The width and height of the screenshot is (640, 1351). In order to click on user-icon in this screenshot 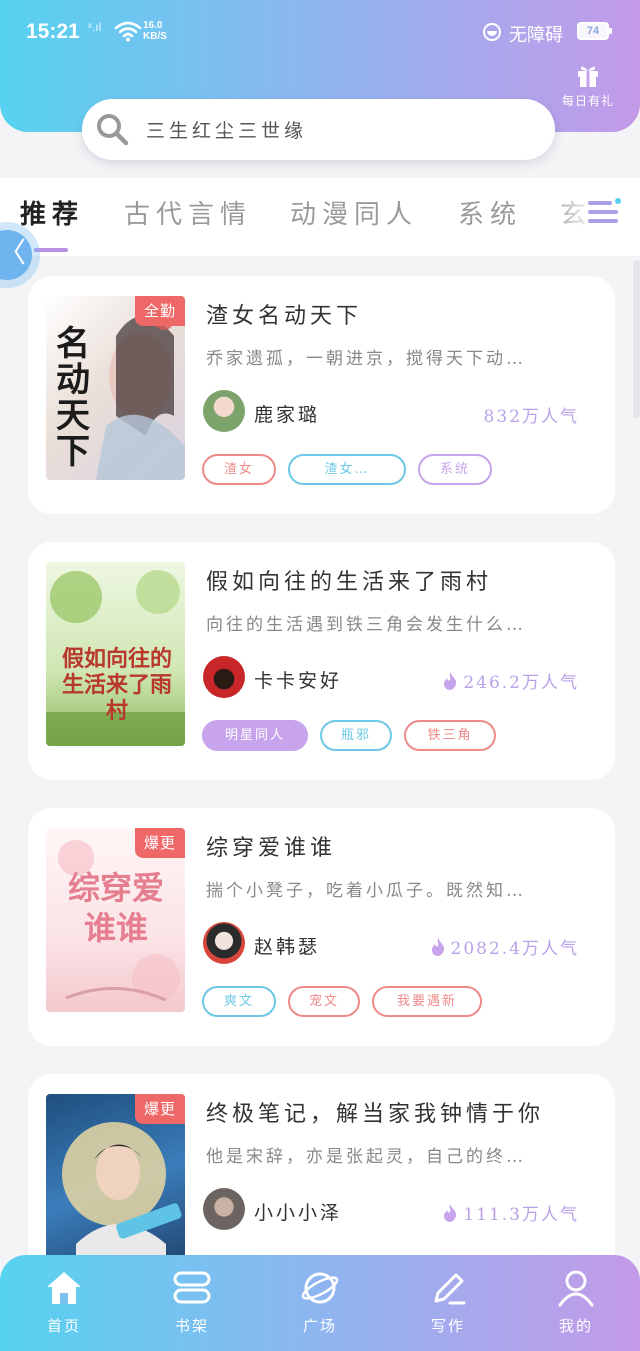, I will do `click(576, 1288)`.